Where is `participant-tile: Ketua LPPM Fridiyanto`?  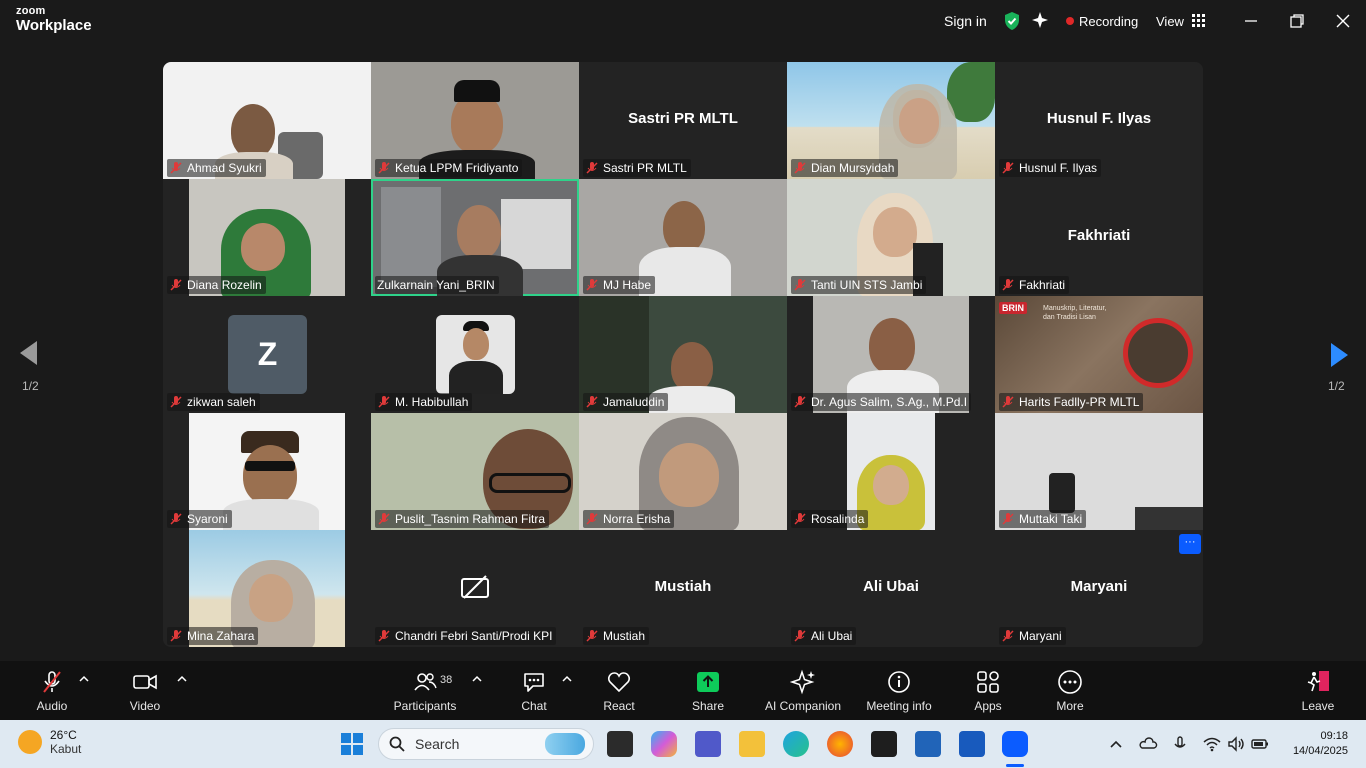 participant-tile: Ketua LPPM Fridiyanto is located at coordinates (475, 120).